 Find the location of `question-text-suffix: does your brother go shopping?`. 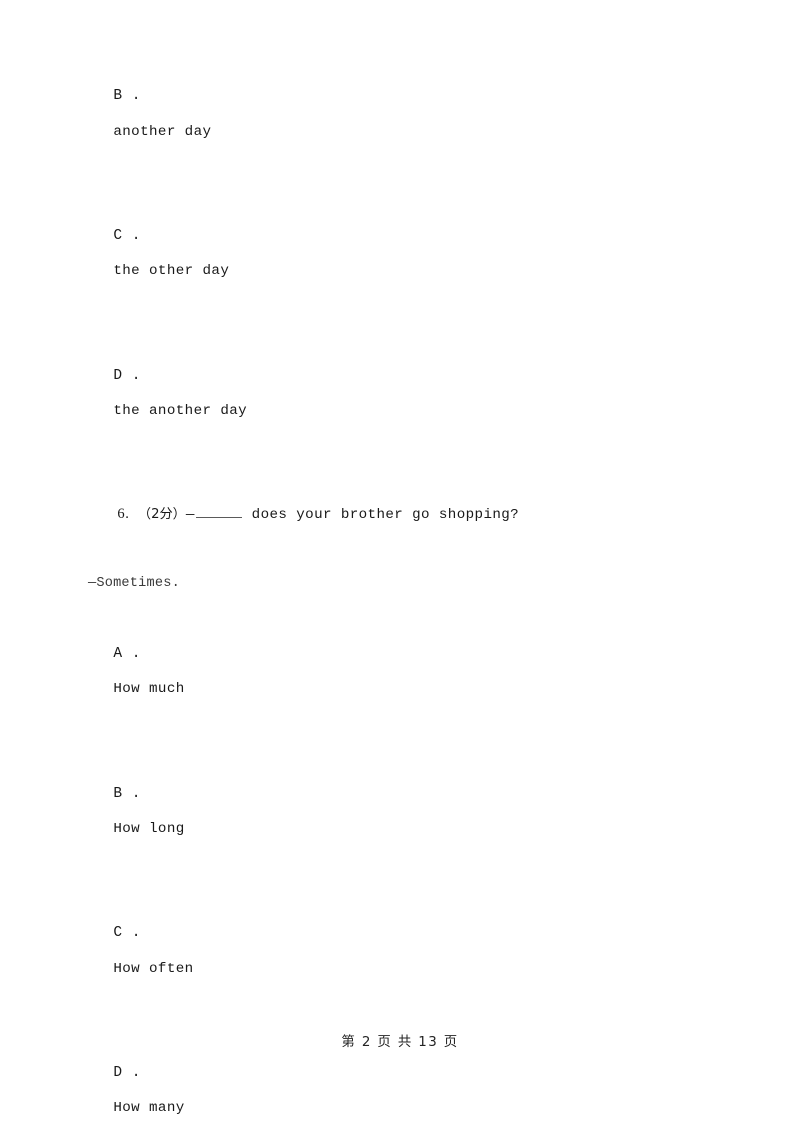

question-text-suffix: does your brother go shopping? is located at coordinates (381, 515).